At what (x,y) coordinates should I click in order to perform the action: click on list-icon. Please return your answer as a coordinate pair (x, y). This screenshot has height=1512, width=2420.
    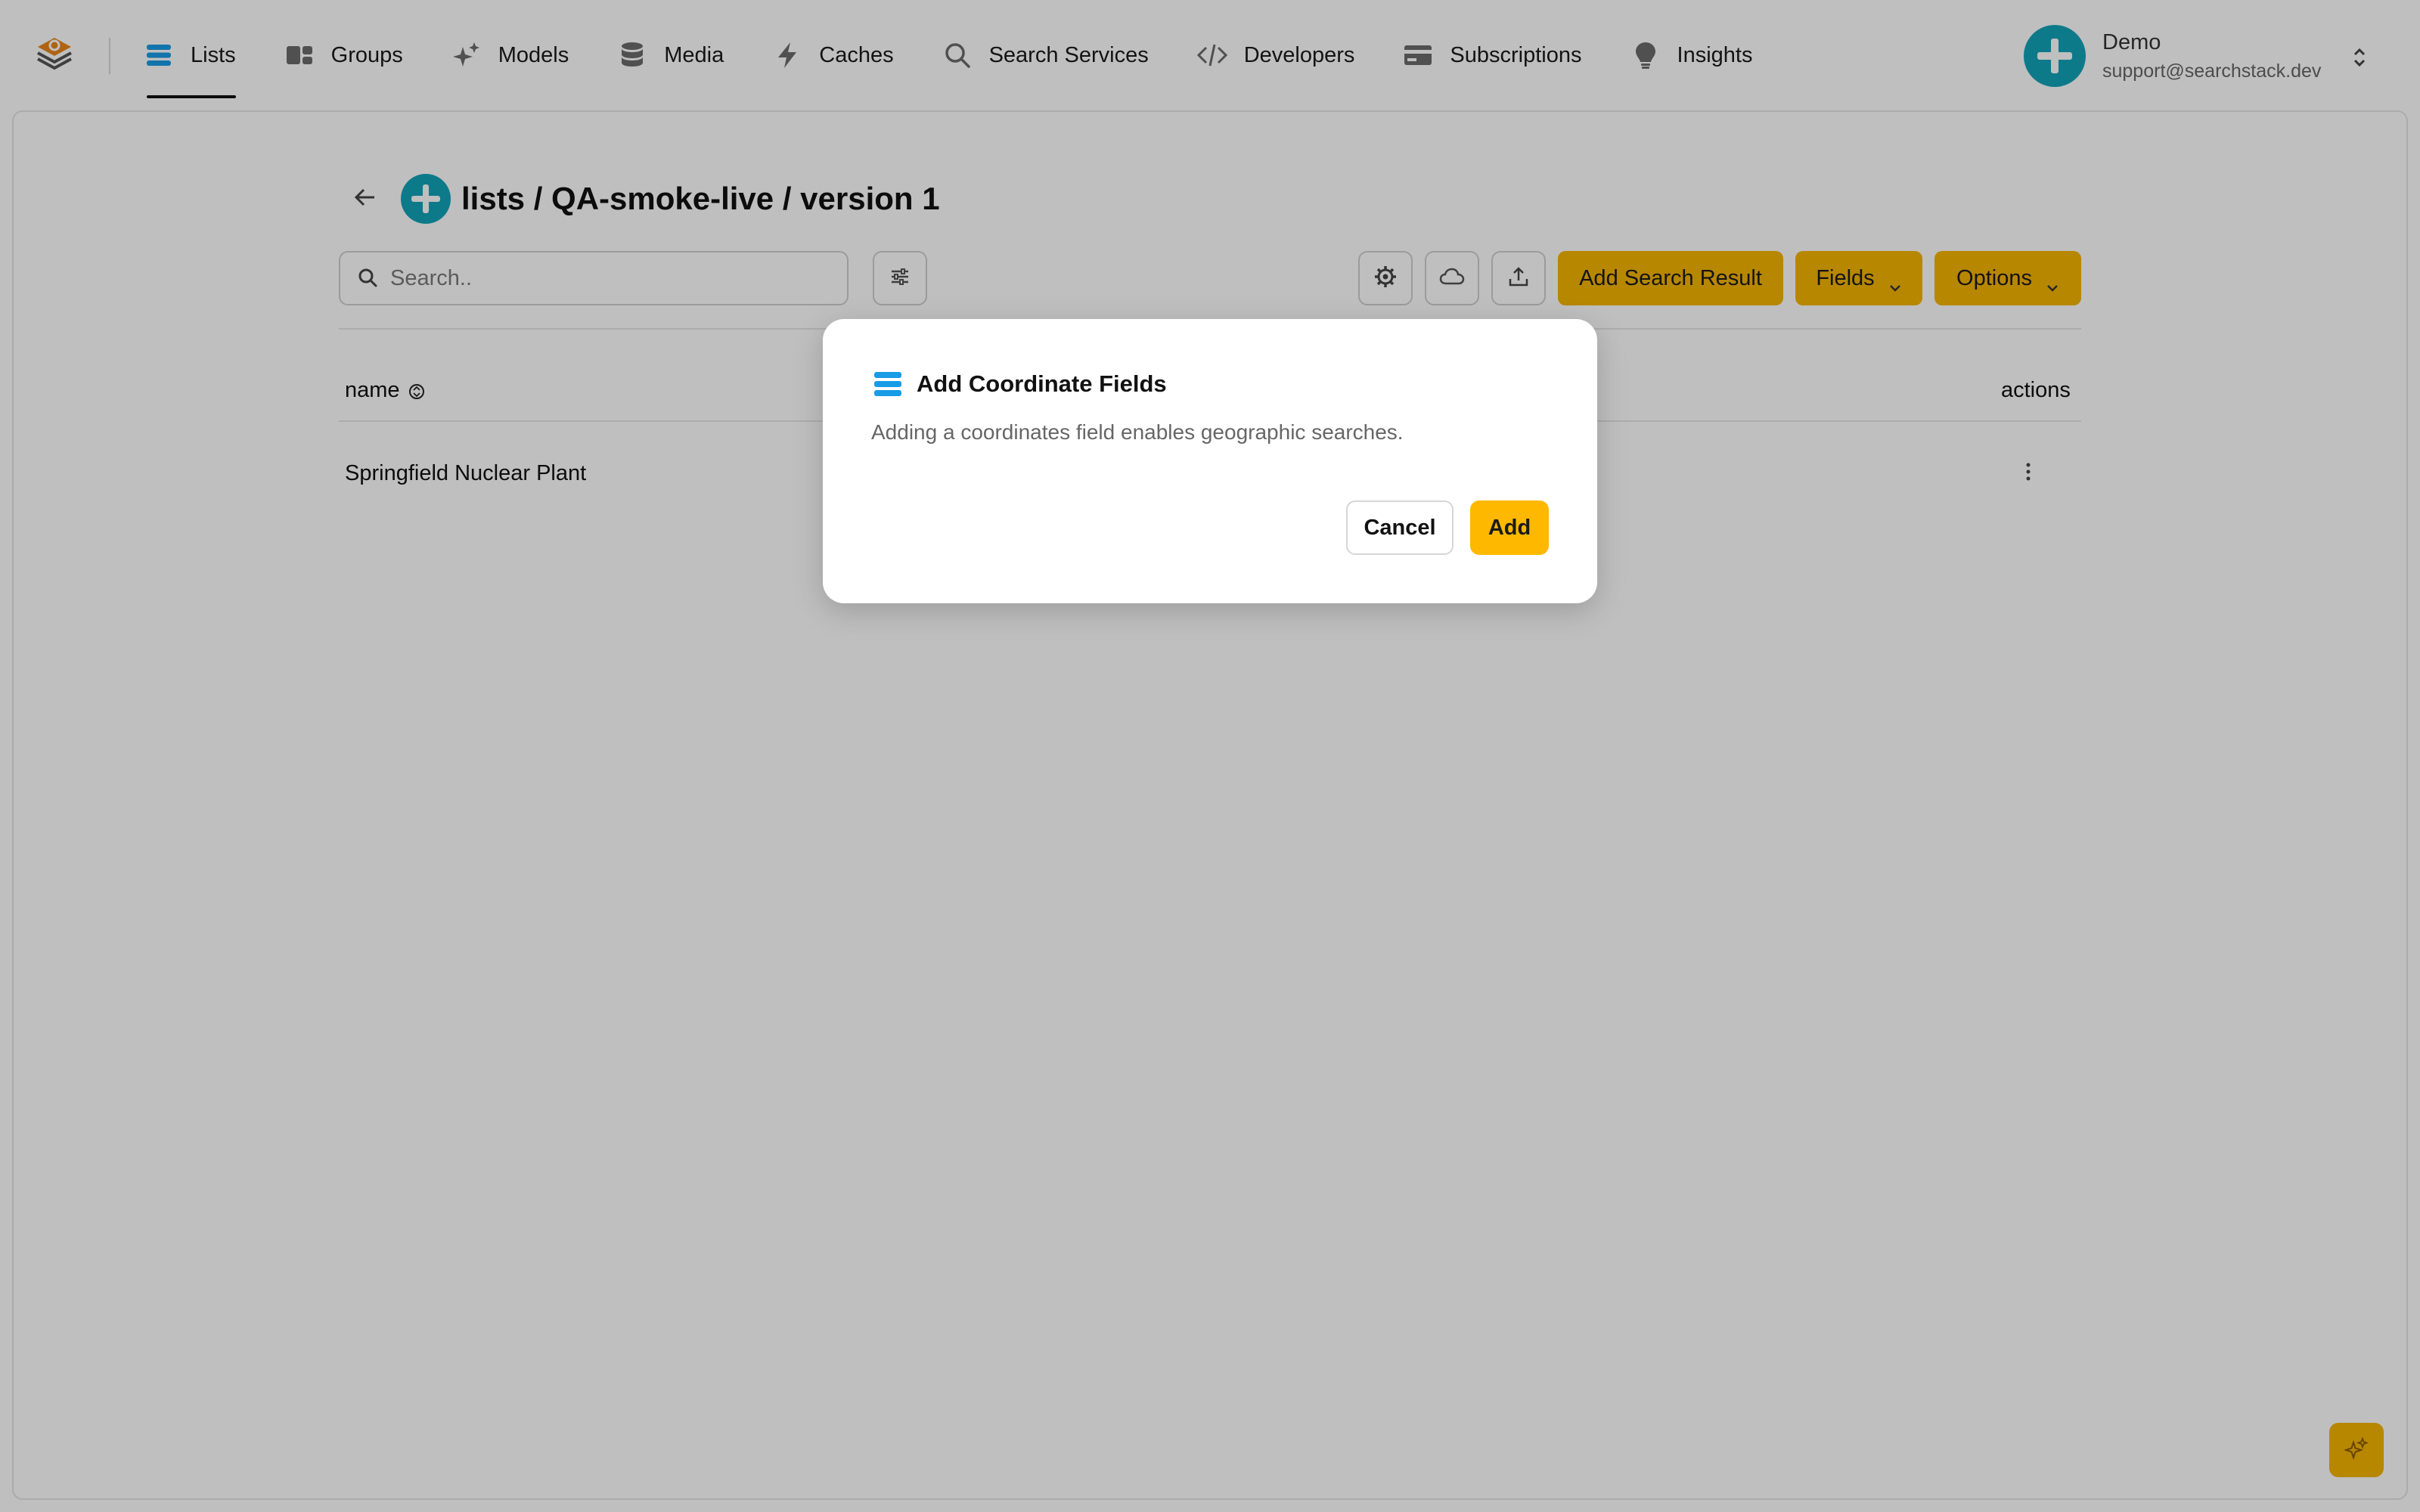
    Looking at the image, I should click on (888, 384).